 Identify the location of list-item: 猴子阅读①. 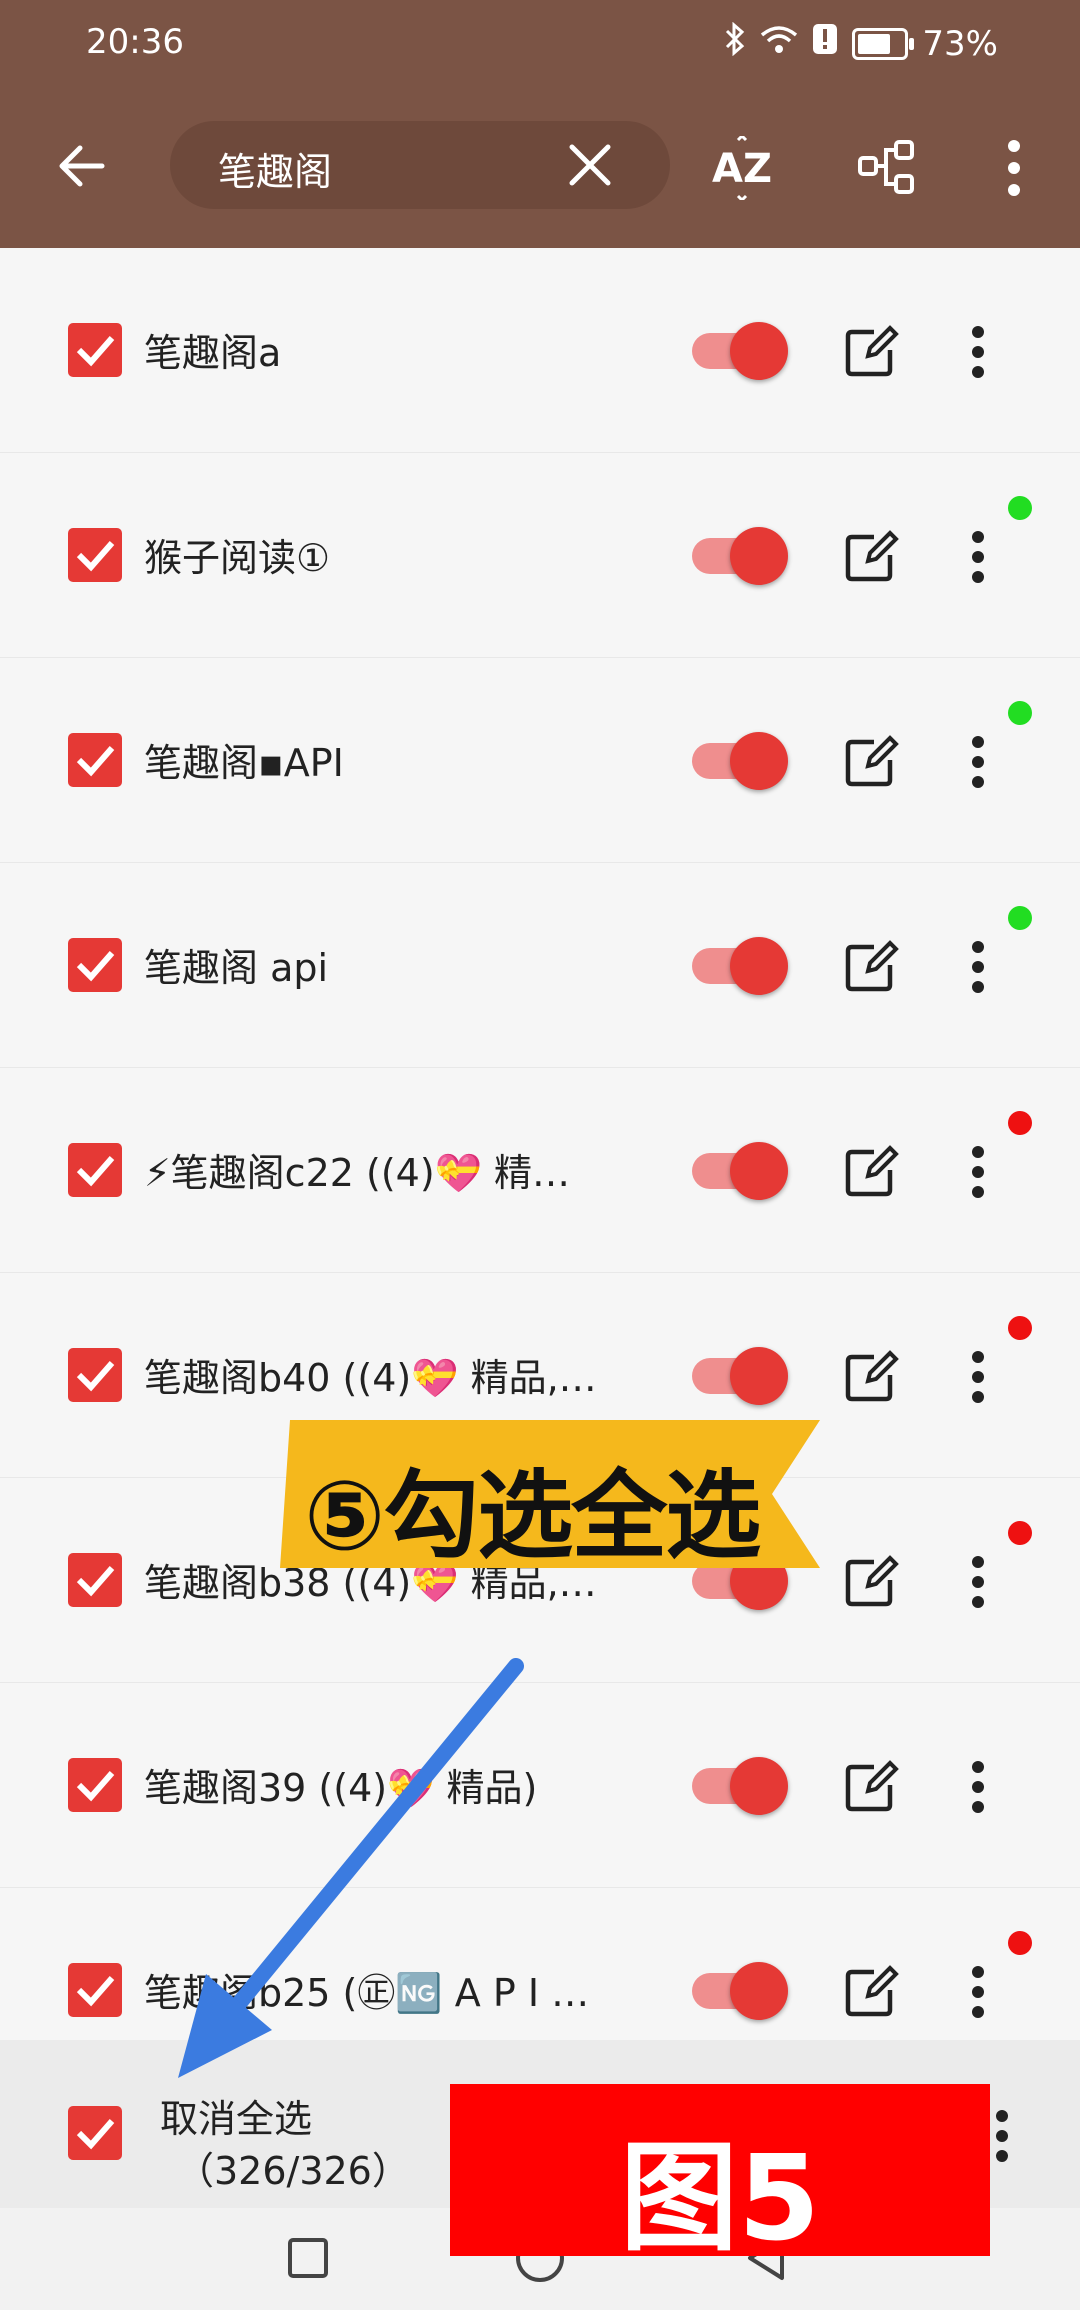
(540, 556).